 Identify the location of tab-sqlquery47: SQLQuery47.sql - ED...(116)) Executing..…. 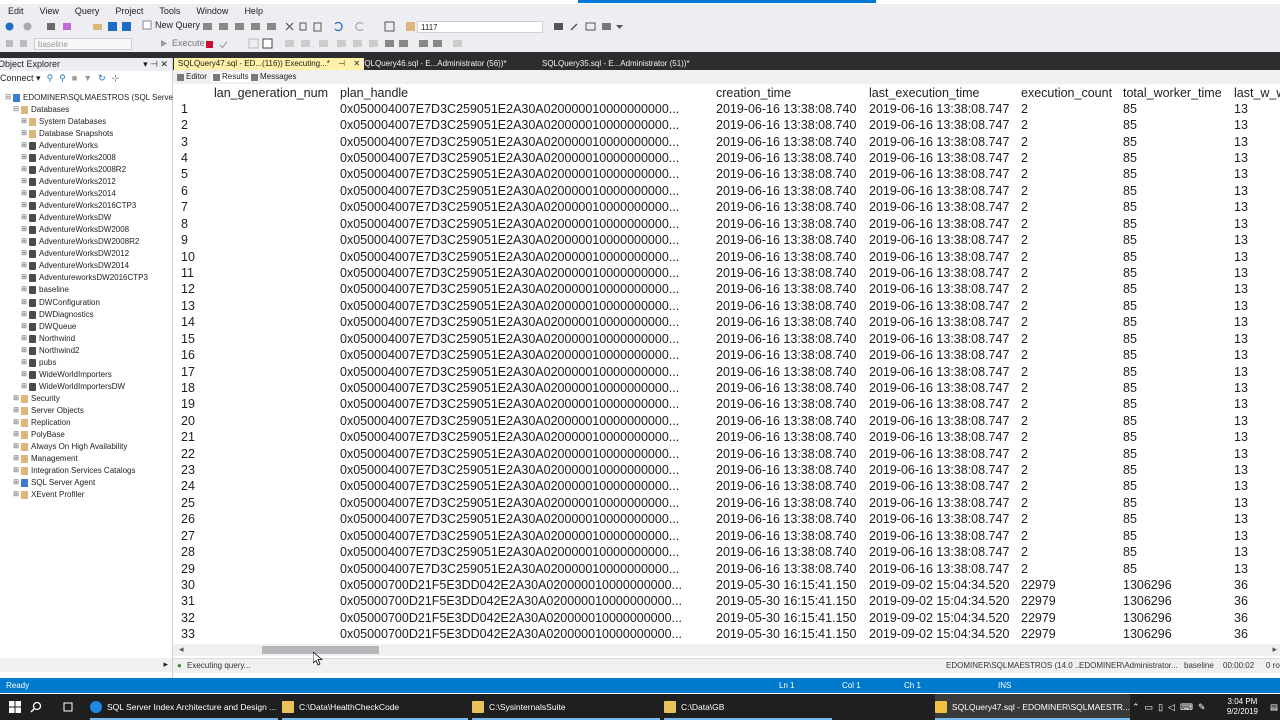
(269, 64).